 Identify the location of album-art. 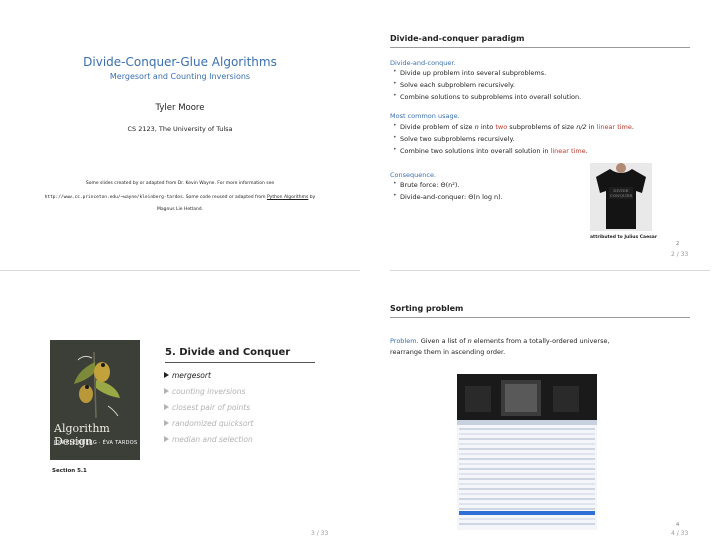
(527, 397).